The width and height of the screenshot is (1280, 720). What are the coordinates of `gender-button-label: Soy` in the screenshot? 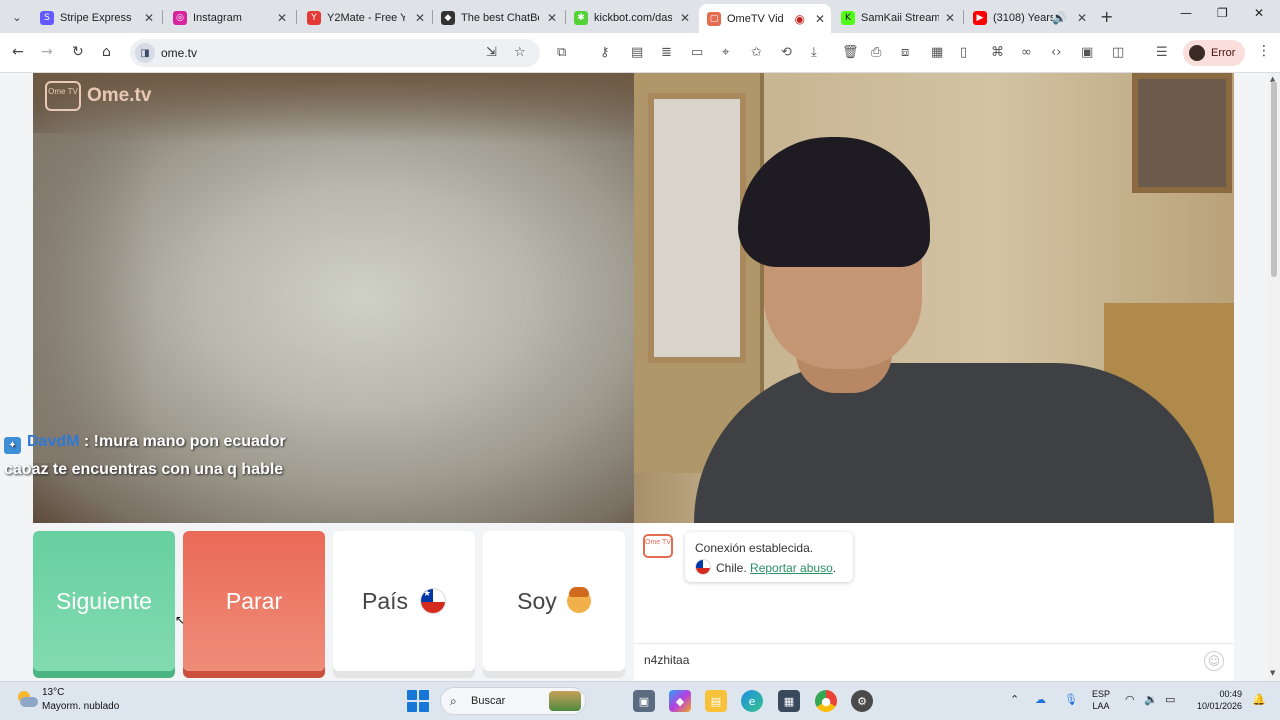 It's located at (537, 600).